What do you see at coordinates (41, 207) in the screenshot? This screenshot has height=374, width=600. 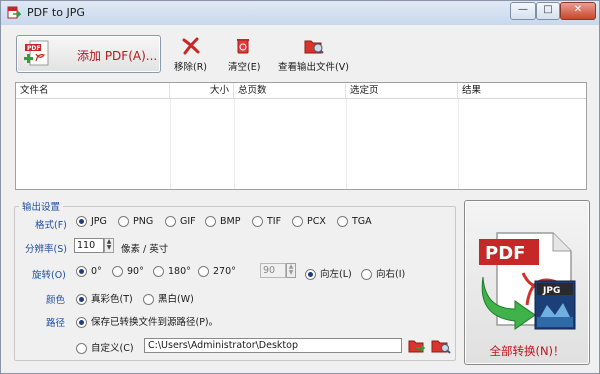 I see `output-settings-legend: 输出设置` at bounding box center [41, 207].